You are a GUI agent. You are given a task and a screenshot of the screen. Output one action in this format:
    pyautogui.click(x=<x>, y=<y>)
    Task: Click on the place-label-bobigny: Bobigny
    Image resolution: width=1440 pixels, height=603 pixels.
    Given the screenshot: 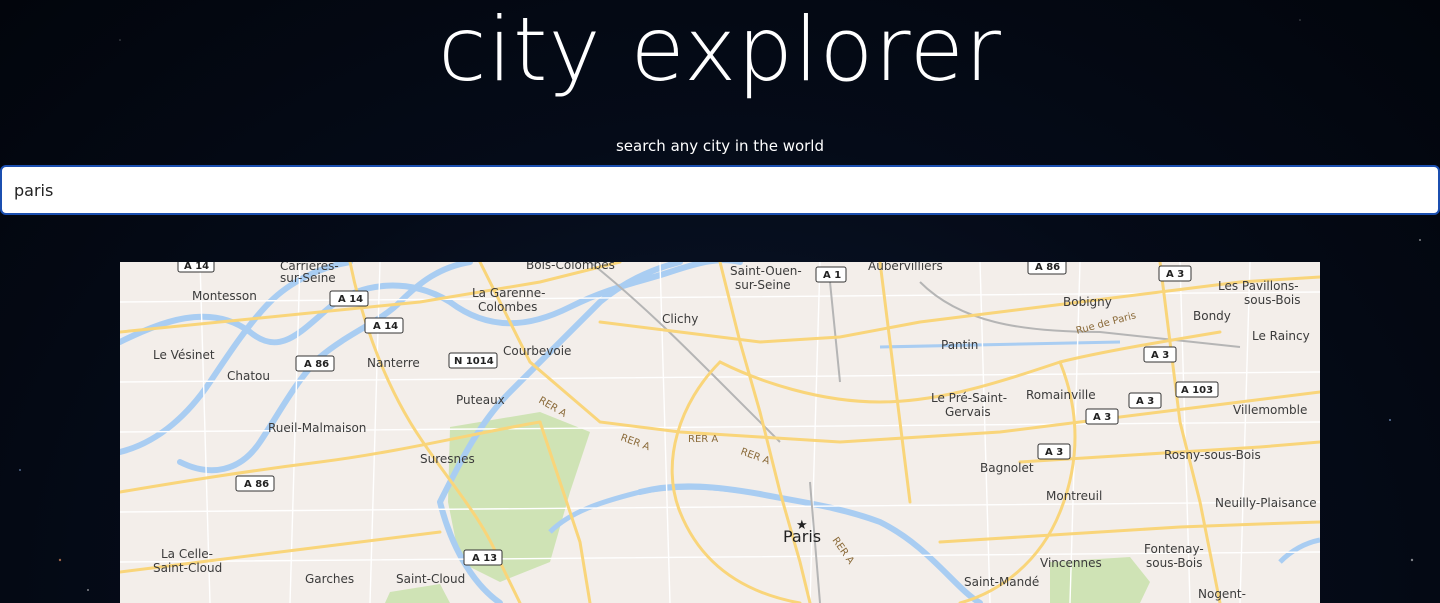 What is the action you would take?
    pyautogui.click(x=1087, y=302)
    